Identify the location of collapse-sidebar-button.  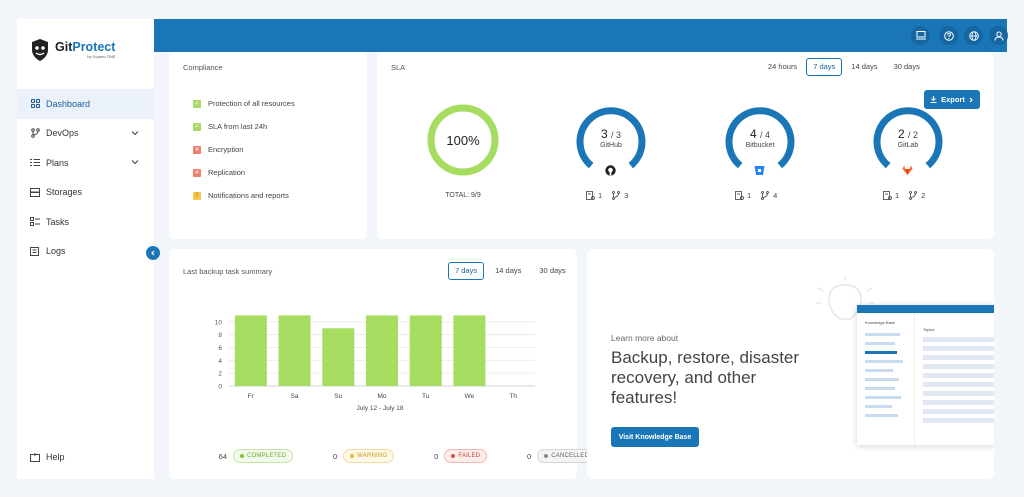
(153, 253).